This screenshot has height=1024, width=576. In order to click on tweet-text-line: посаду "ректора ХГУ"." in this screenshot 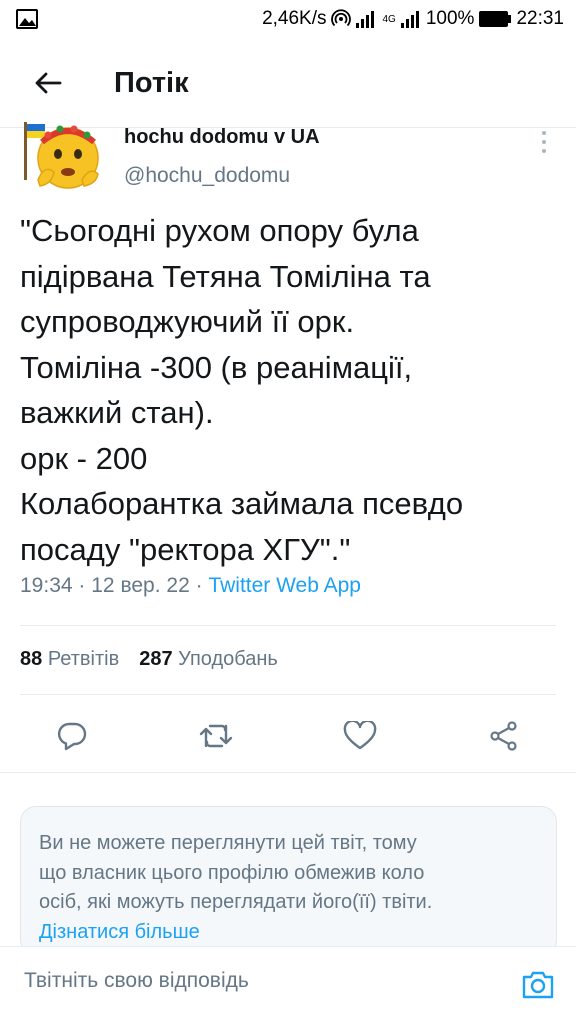, I will do `click(185, 549)`.